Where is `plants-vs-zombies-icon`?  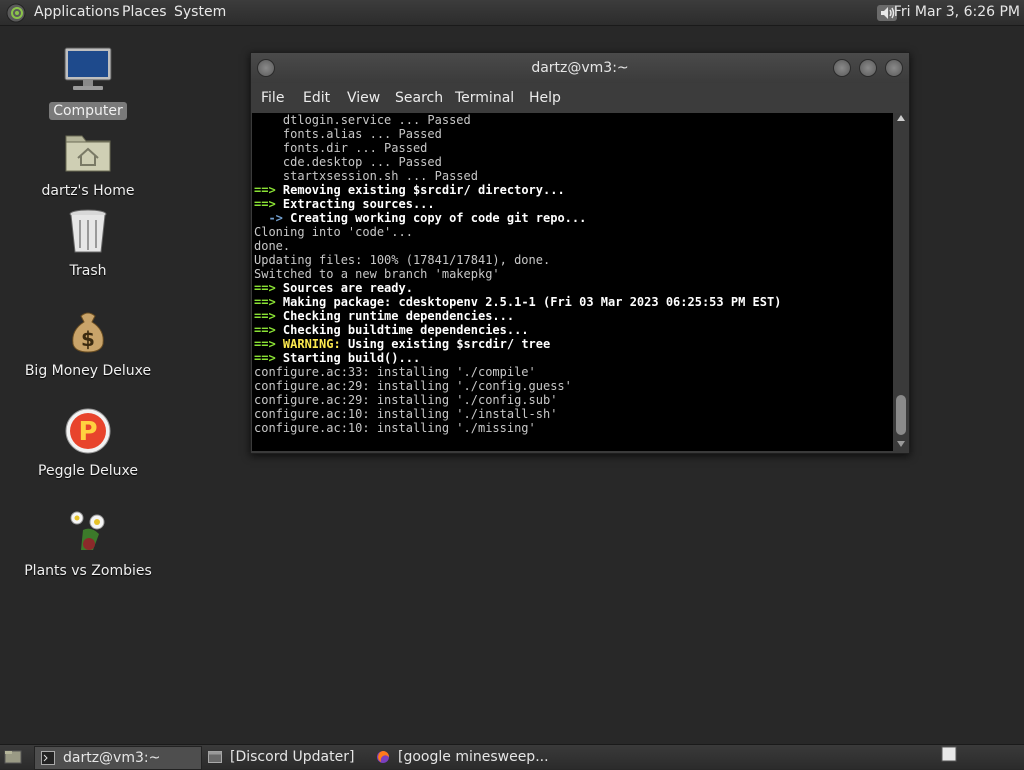 plants-vs-zombies-icon is located at coordinates (87, 530).